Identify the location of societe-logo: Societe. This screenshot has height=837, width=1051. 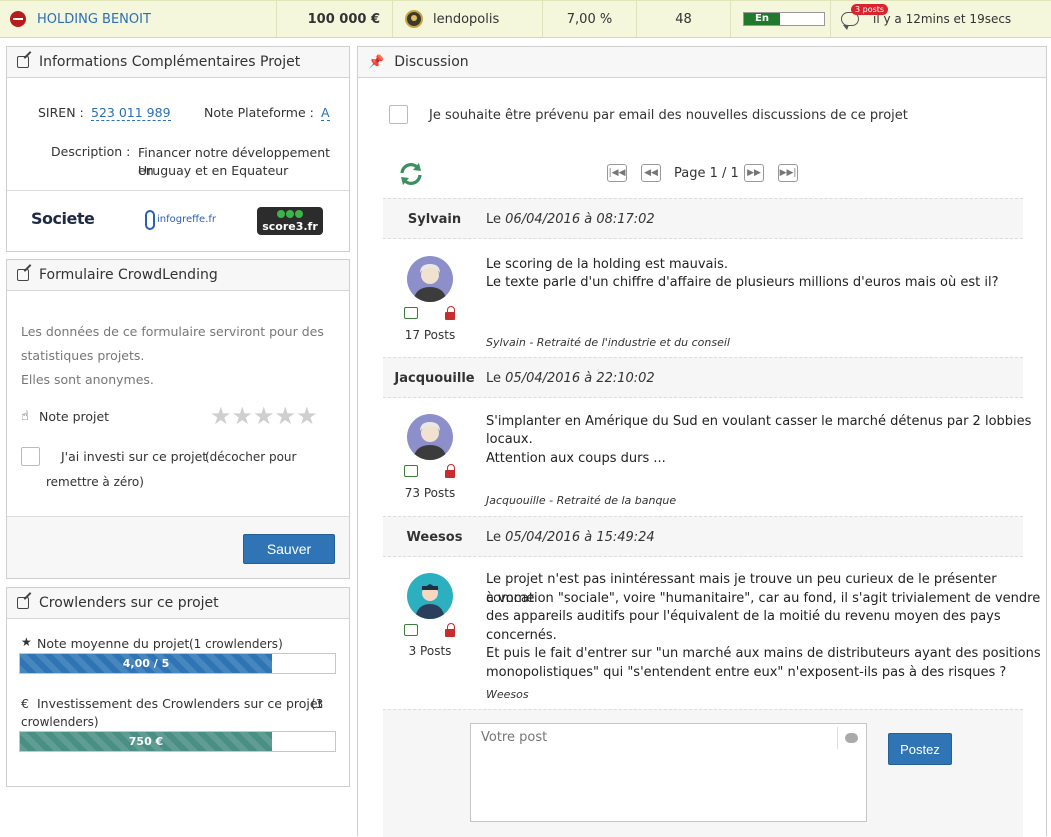
(63, 218).